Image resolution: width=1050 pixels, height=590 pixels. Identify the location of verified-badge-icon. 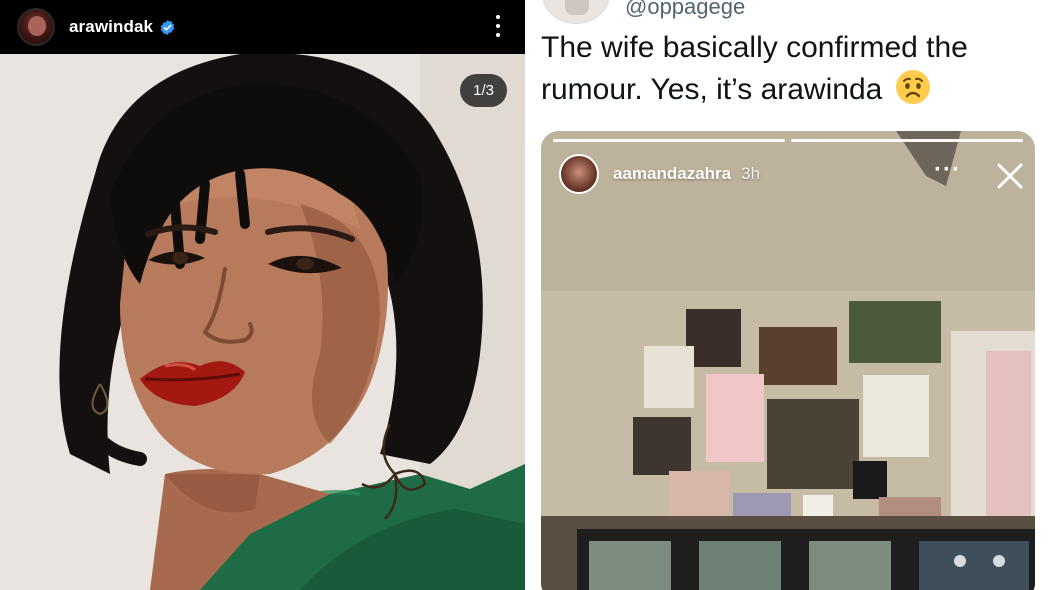
(167, 27).